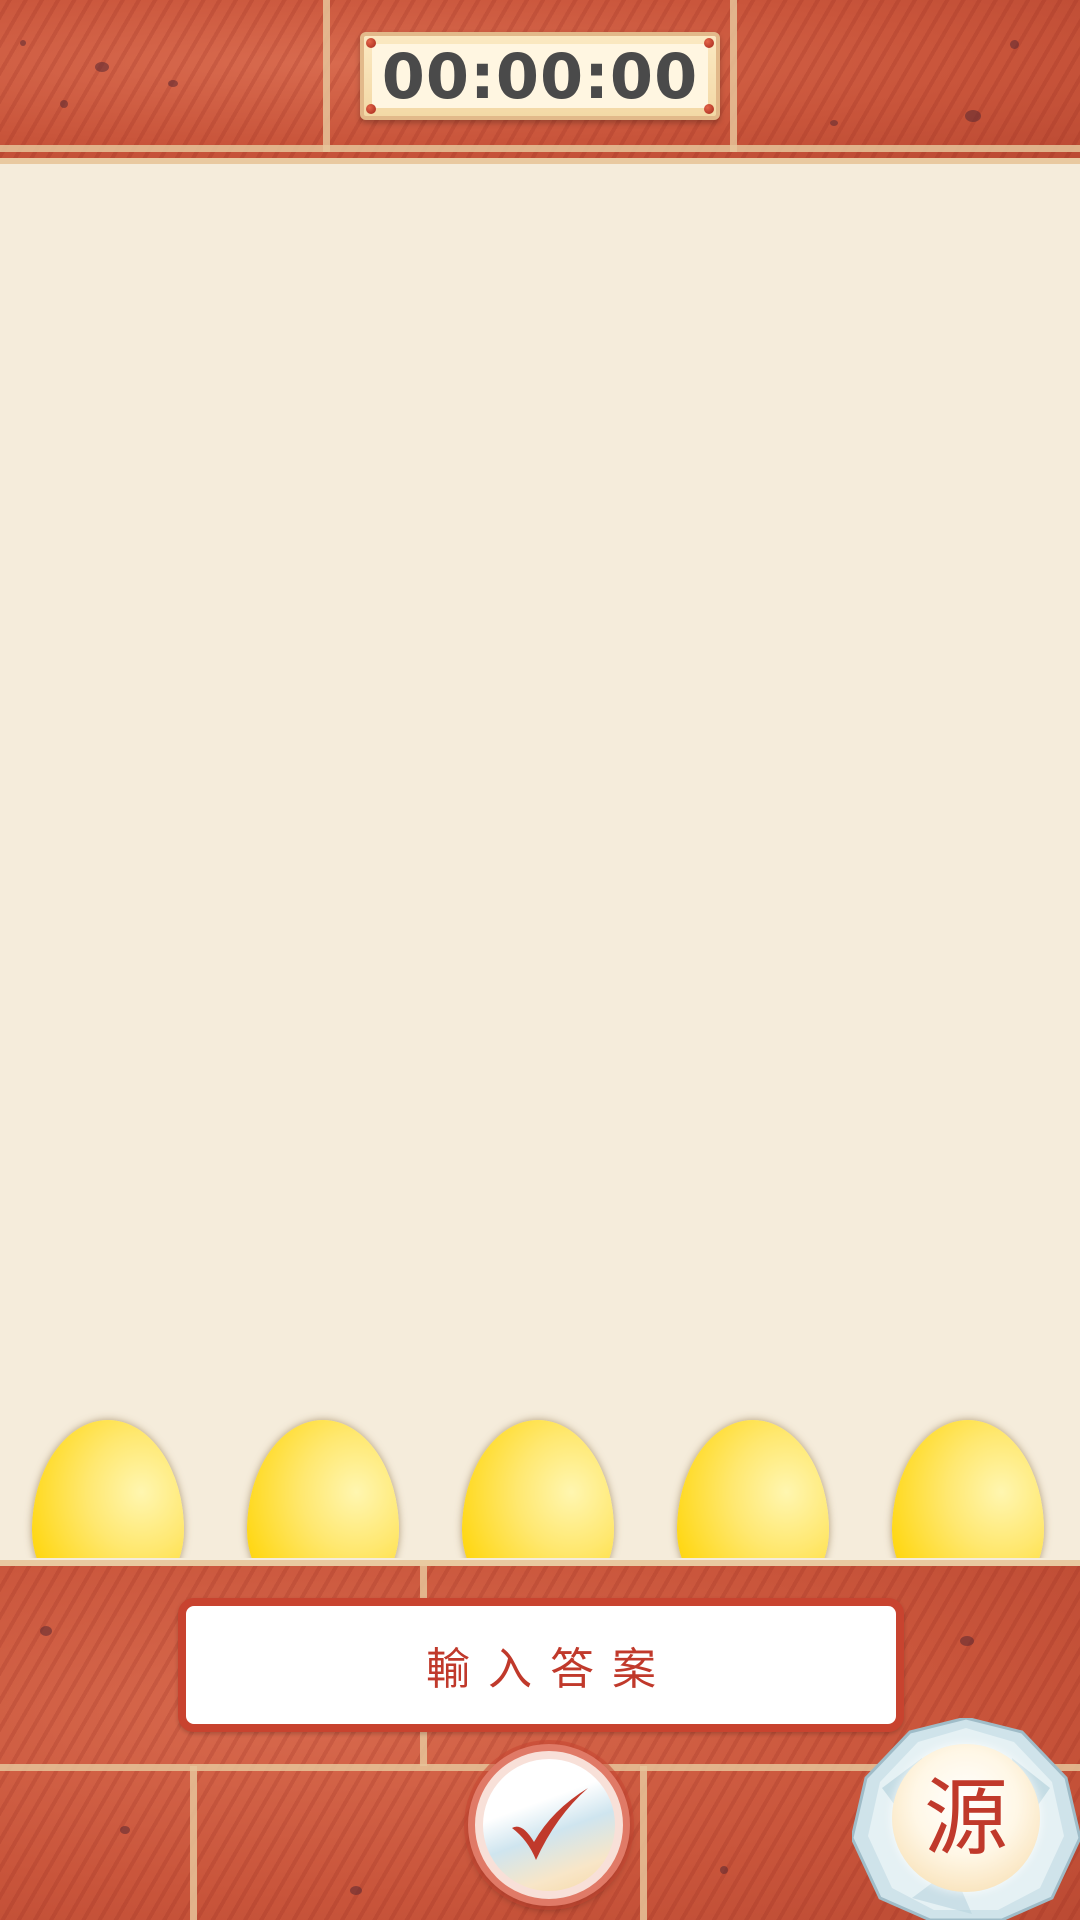 The height and width of the screenshot is (1920, 1080). I want to click on source-button: 源, so click(966, 1819).